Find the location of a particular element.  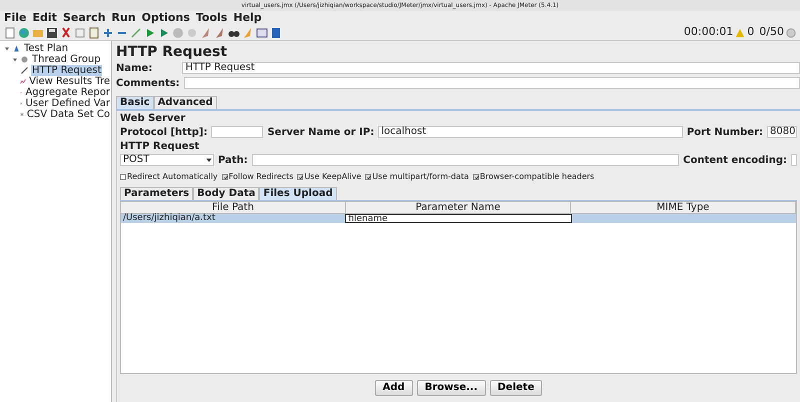

port-field: 8080 is located at coordinates (782, 132).